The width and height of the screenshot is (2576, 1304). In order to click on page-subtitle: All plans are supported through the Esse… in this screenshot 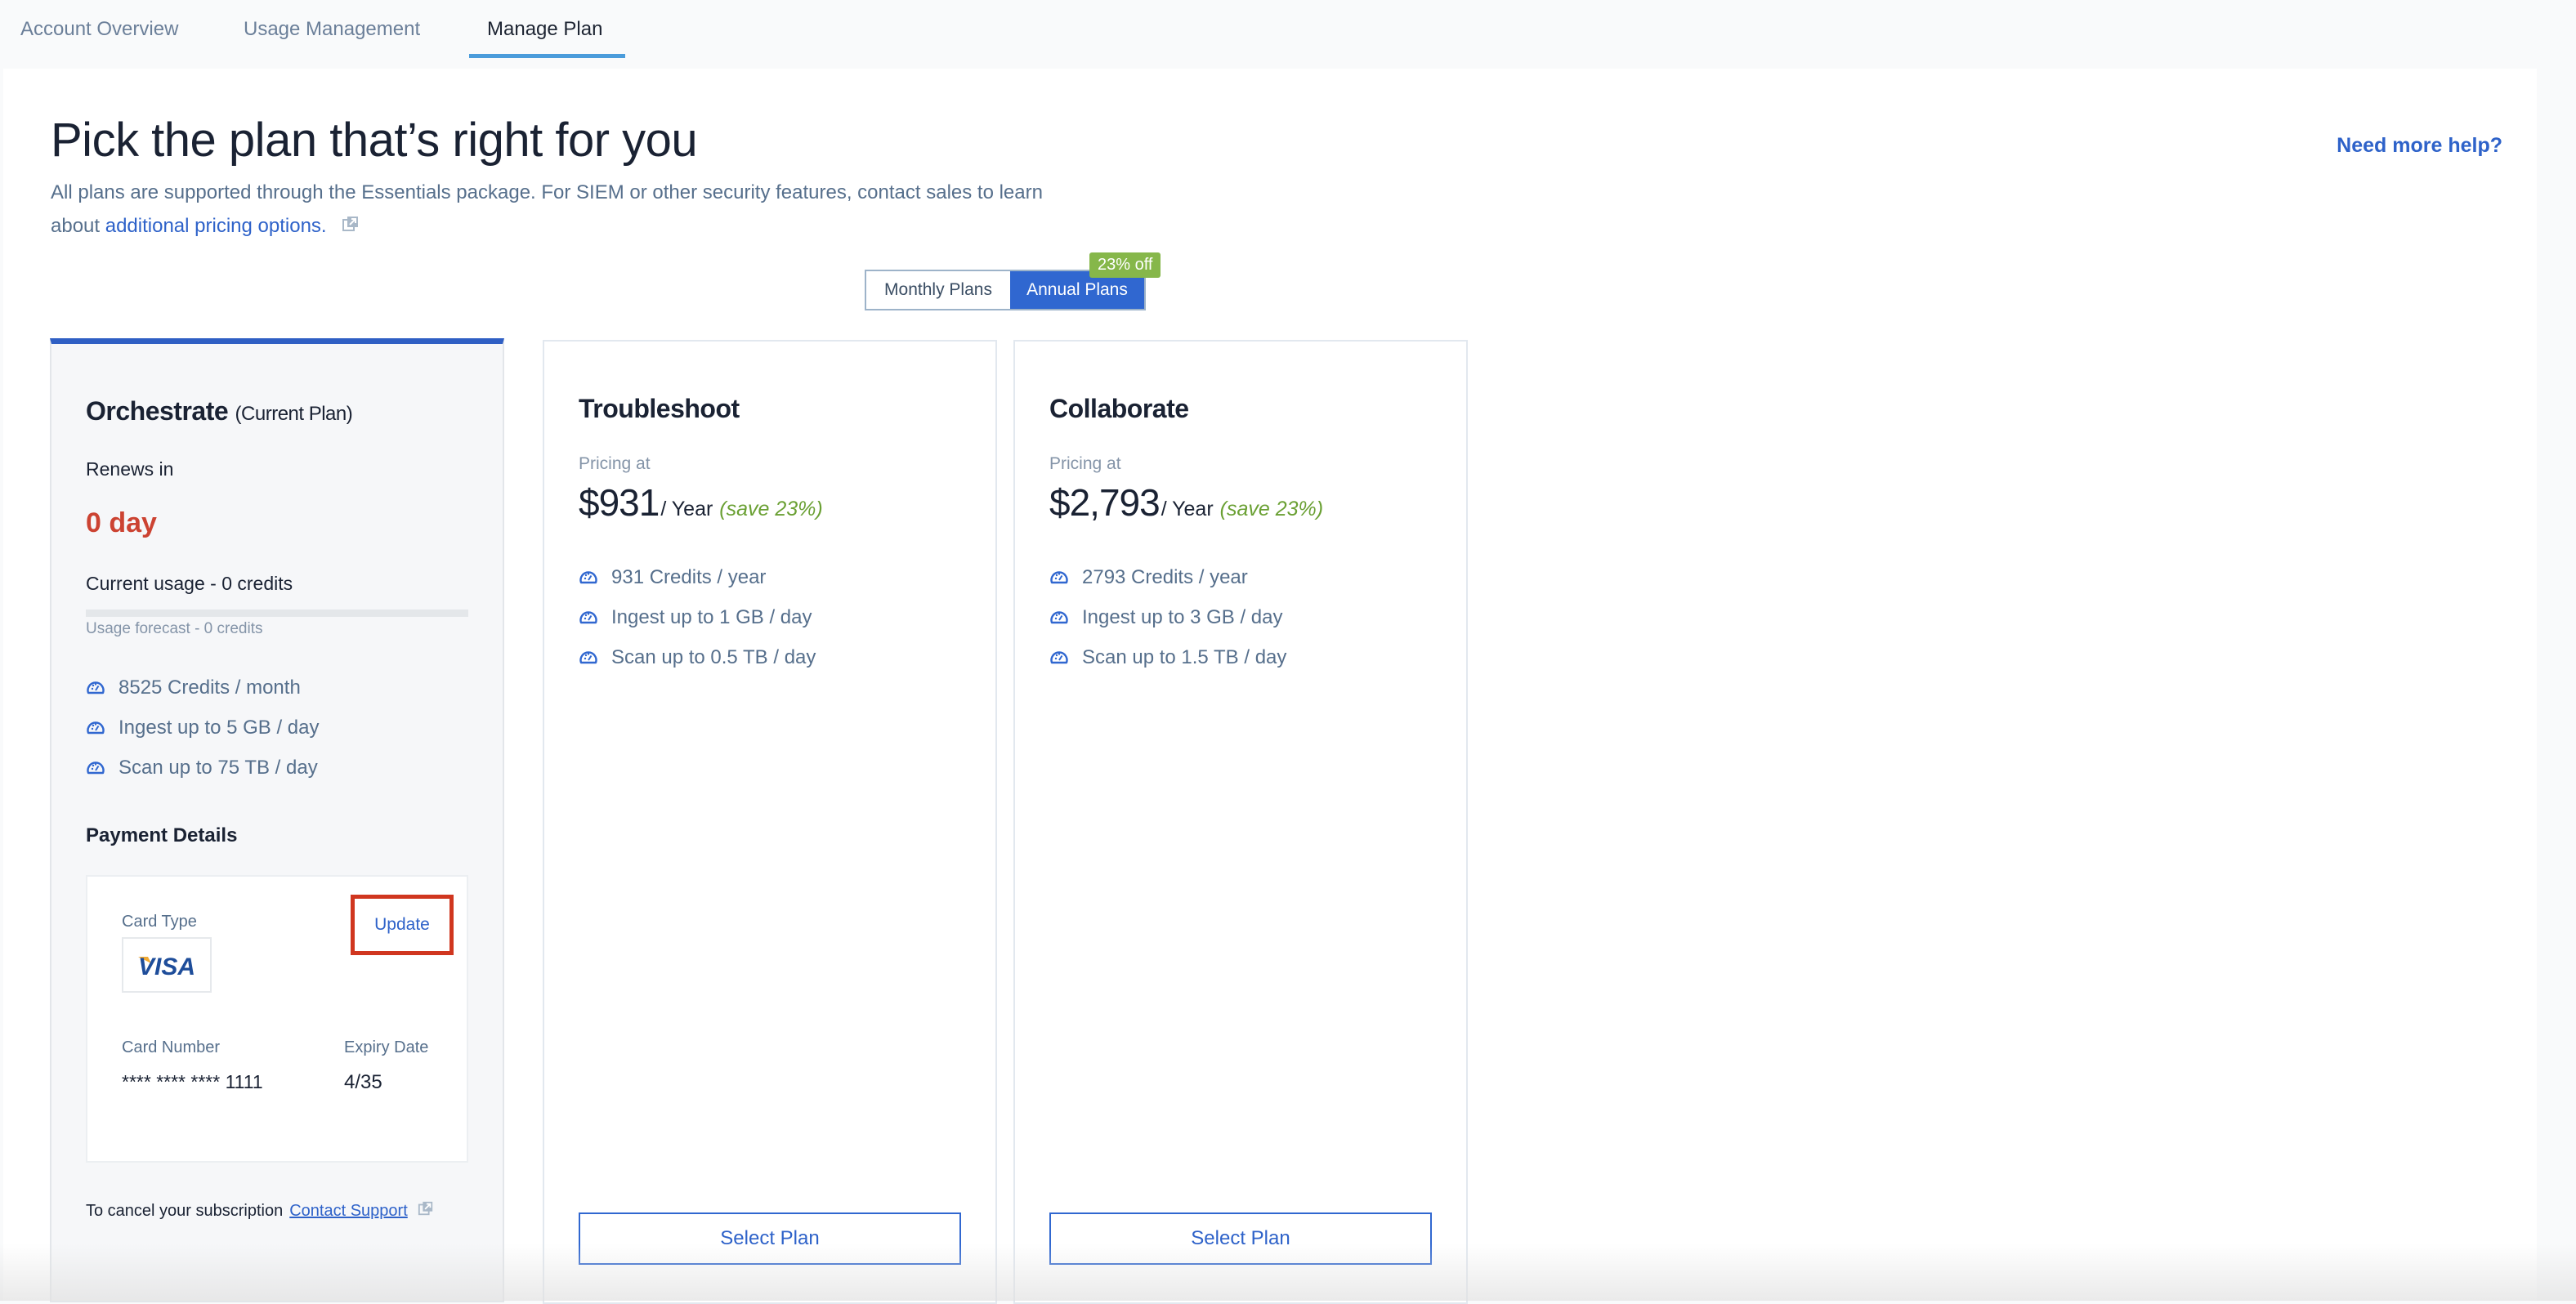, I will do `click(557, 210)`.